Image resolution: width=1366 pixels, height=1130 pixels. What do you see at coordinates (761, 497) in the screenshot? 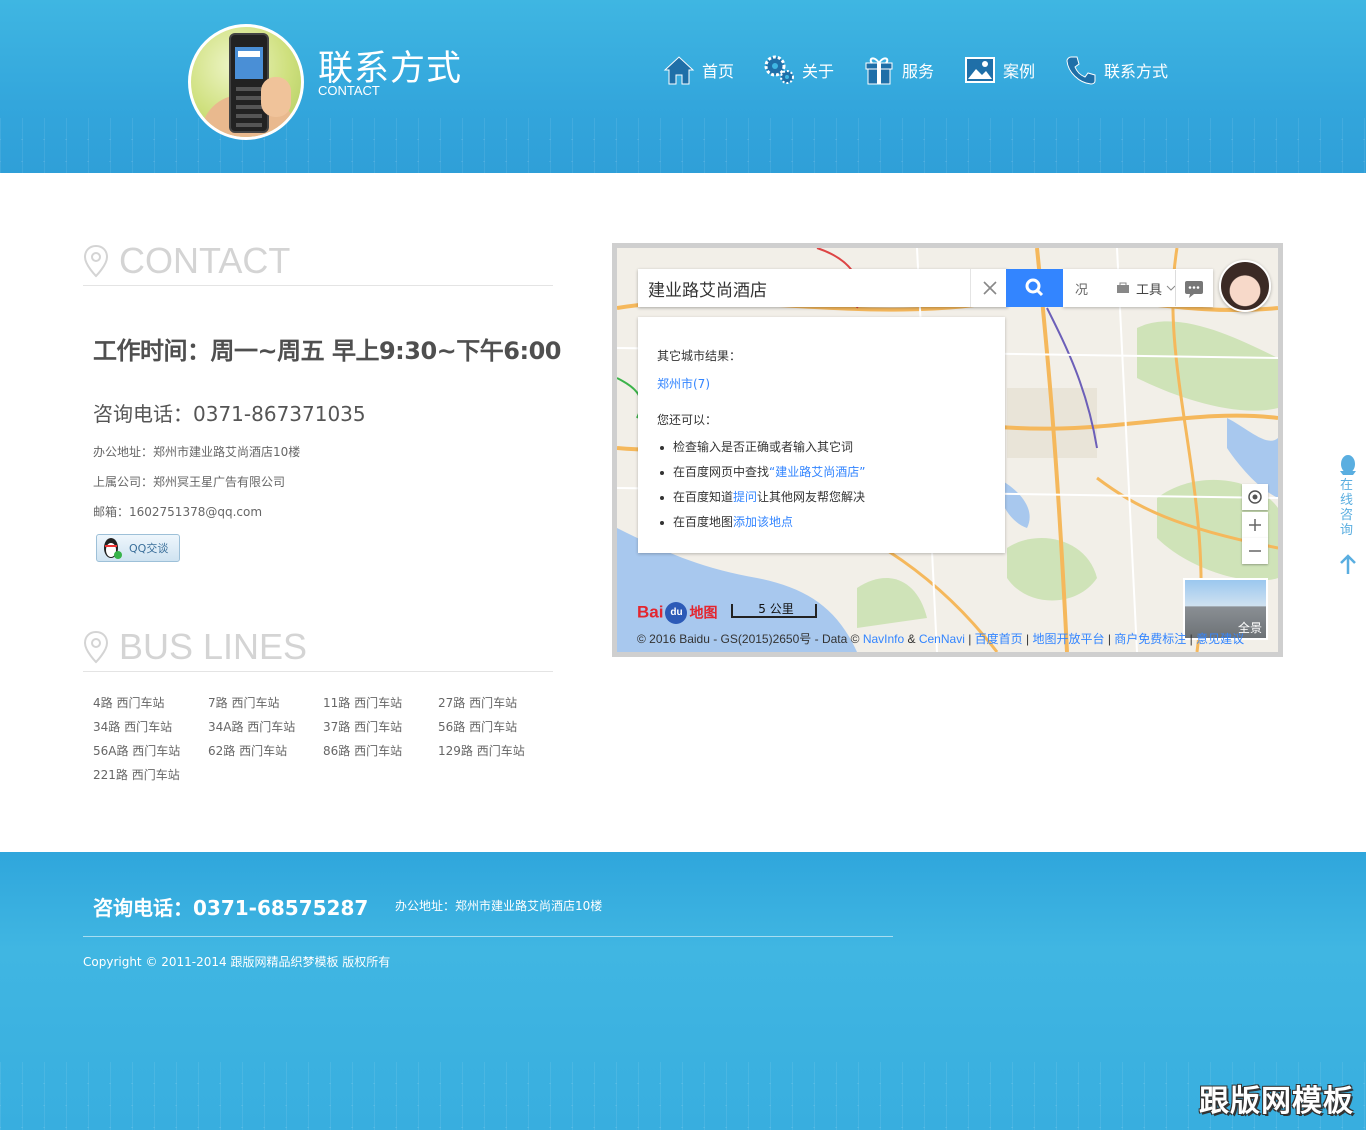
I see `list-item: 在百度知道提问让其他网友帮您解决` at bounding box center [761, 497].